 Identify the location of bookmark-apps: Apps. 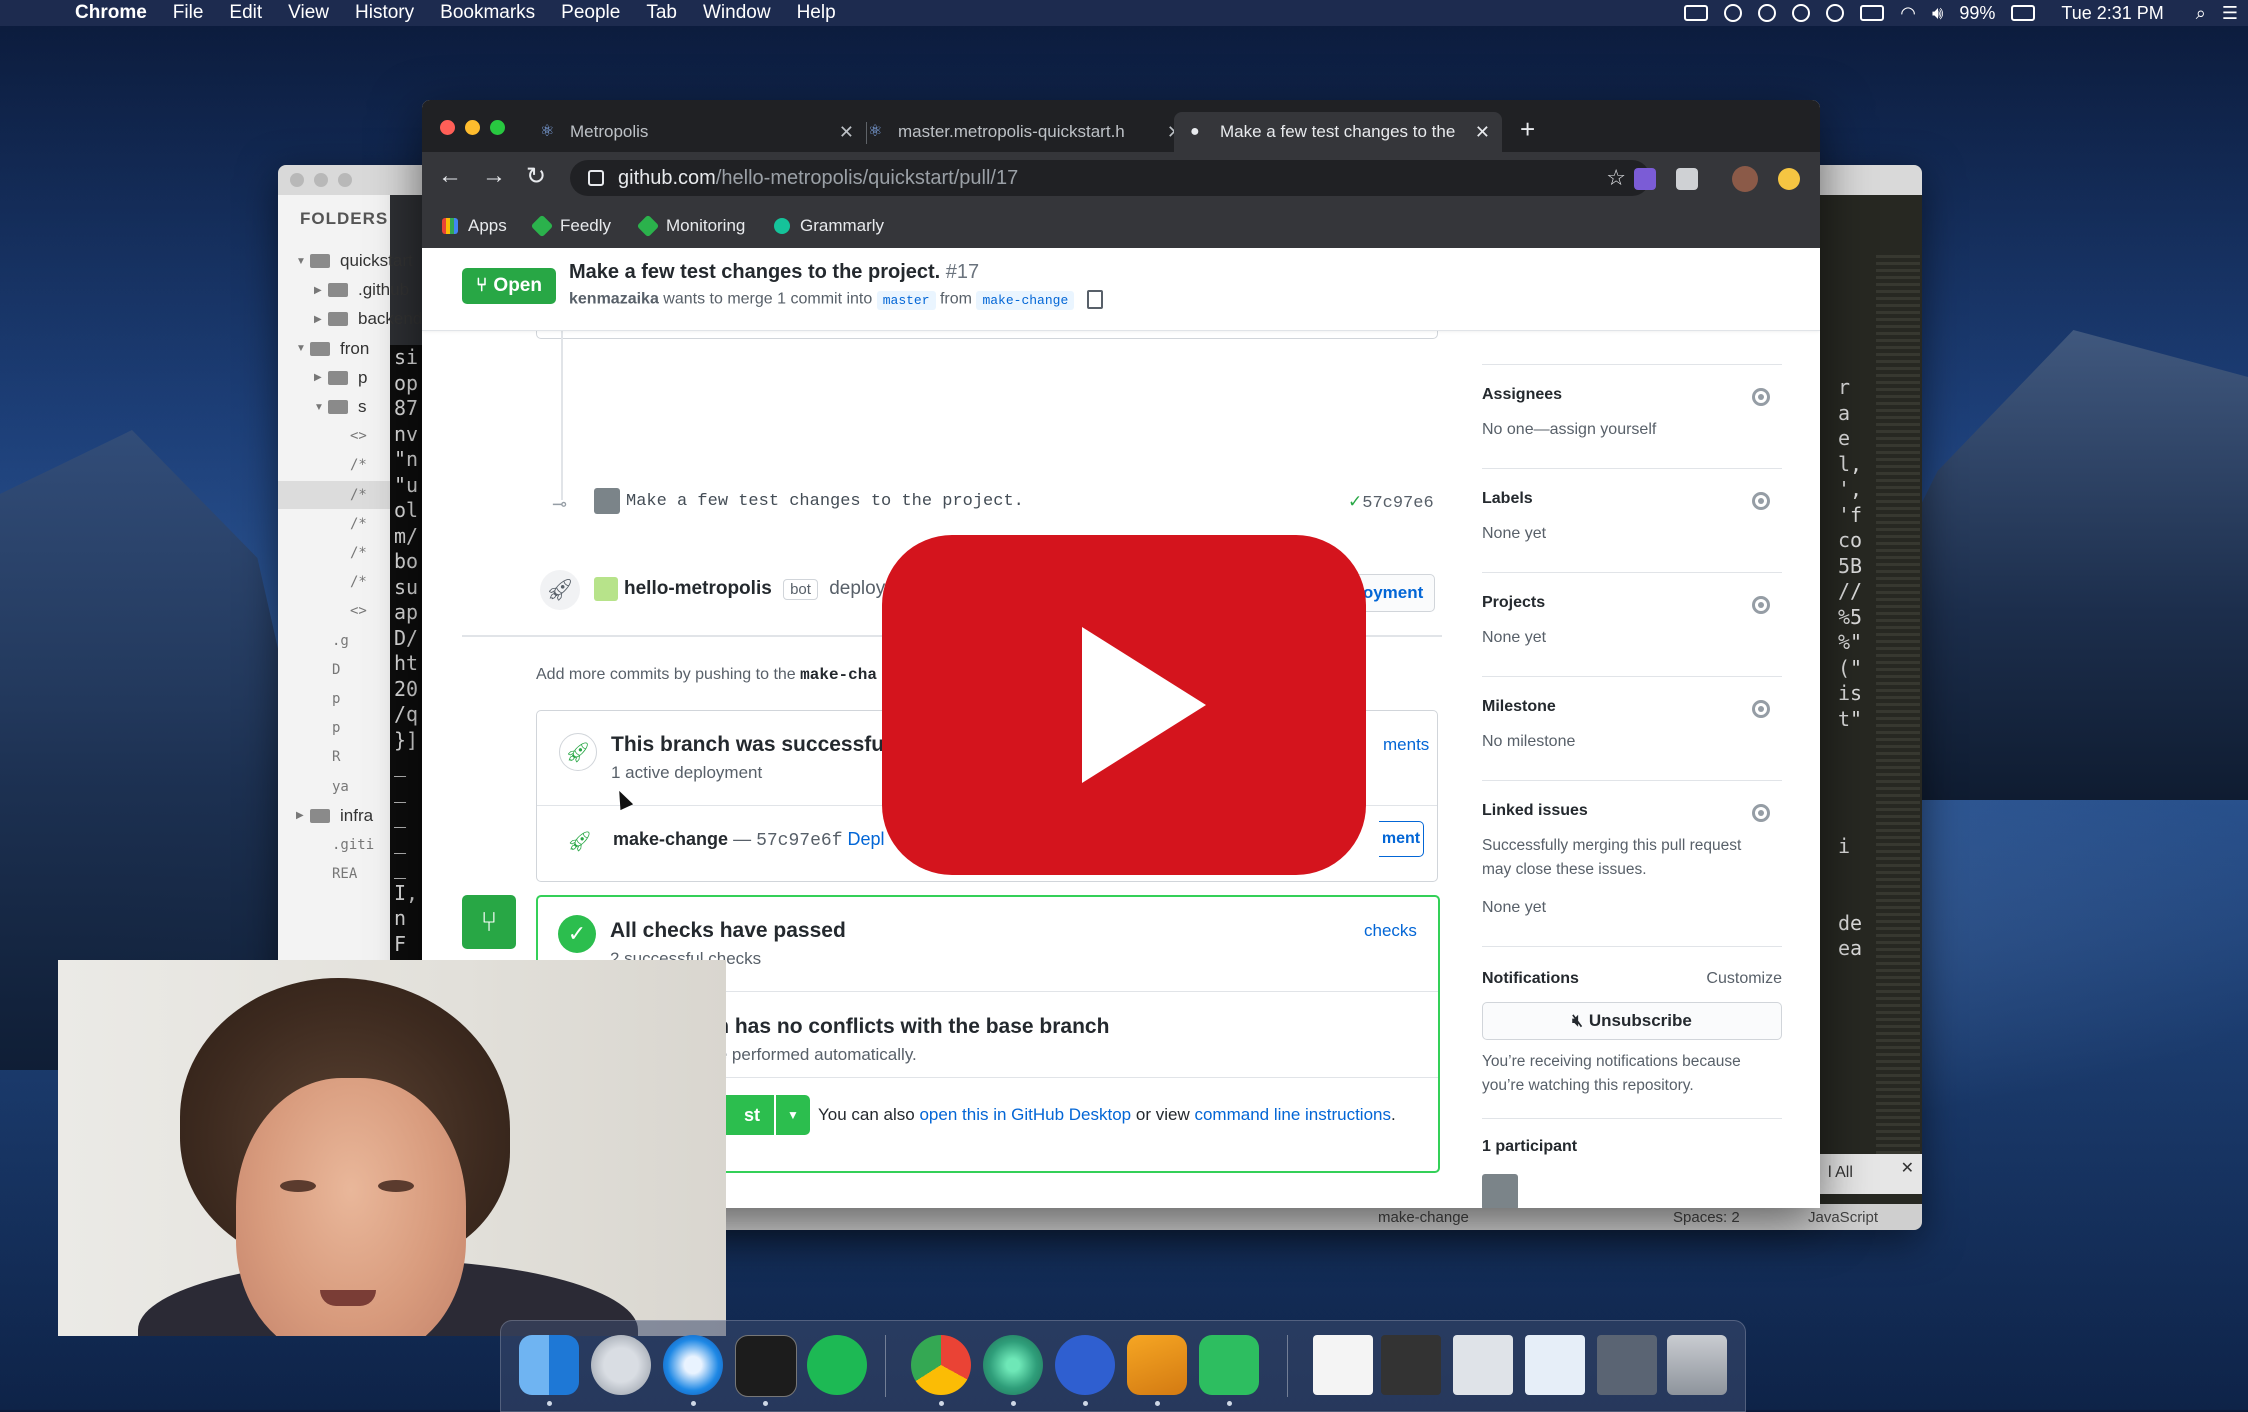
(474, 226).